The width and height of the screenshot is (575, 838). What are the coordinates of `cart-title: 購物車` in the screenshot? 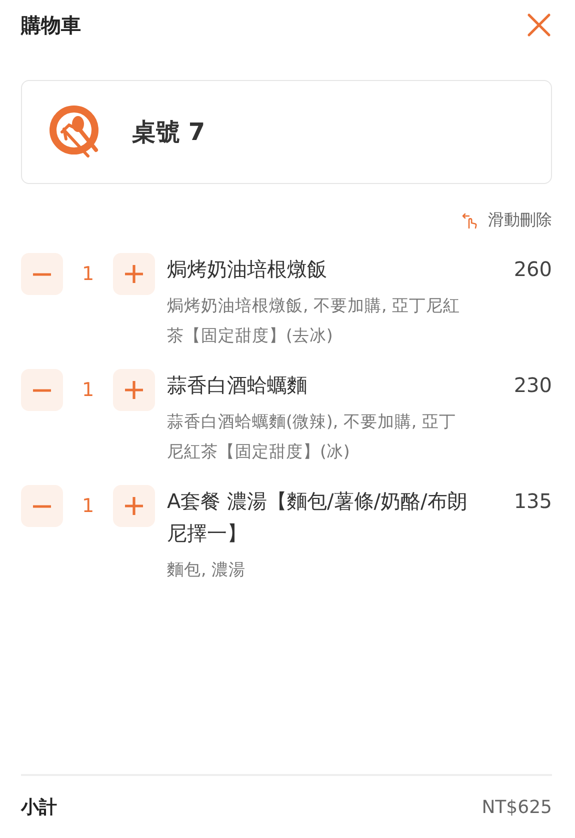 It's located at (51, 25).